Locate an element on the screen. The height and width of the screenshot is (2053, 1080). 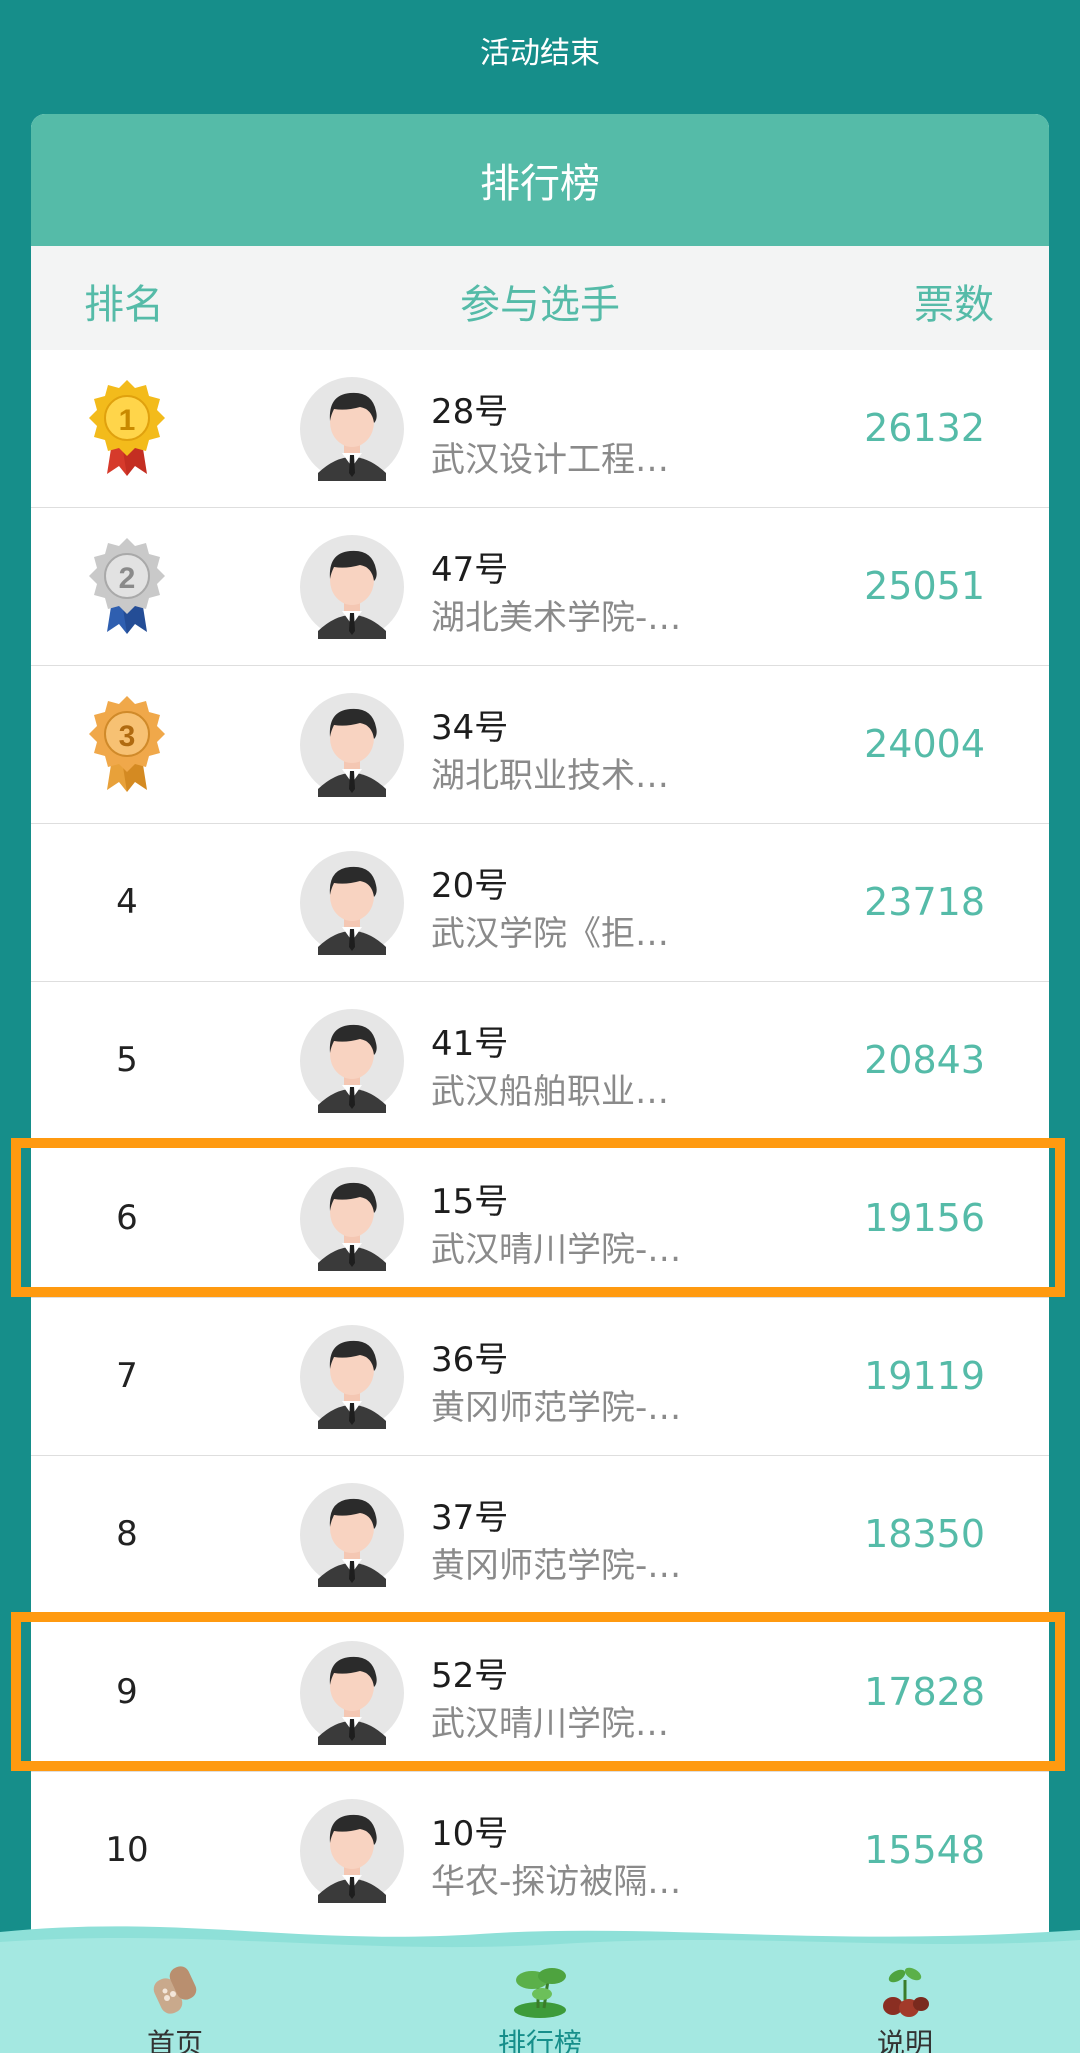
vote-count: 25051 is located at coordinates (924, 586).